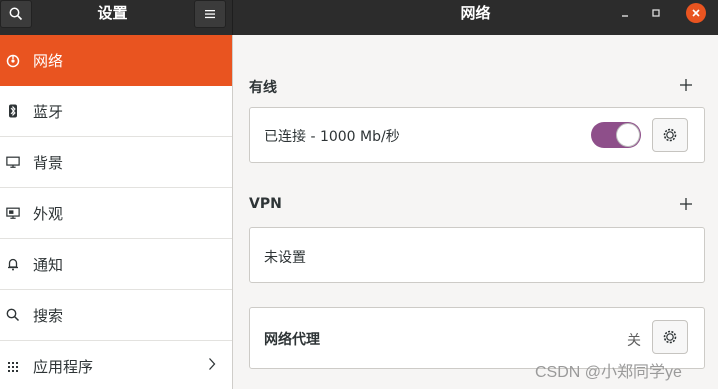 This screenshot has height=389, width=718. Describe the element at coordinates (292, 340) in the screenshot. I see `proxy-label: 网络代理` at that location.